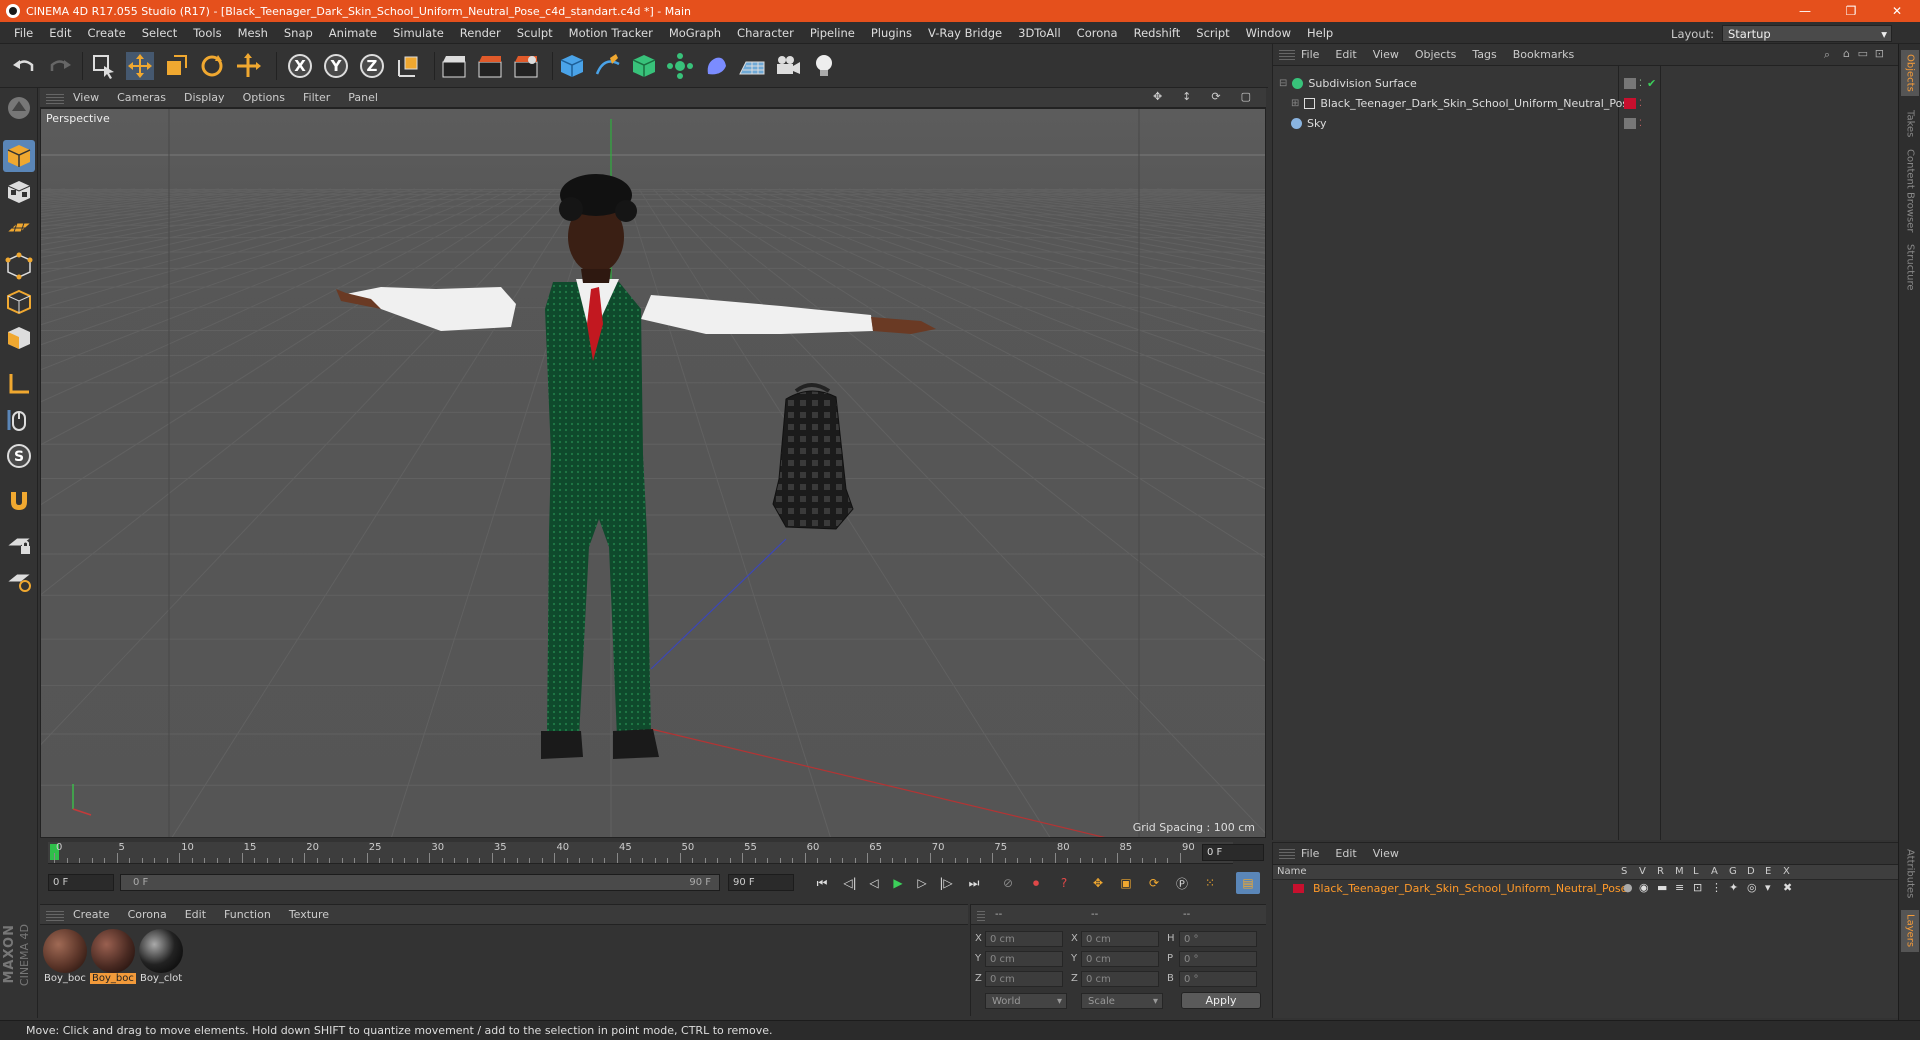 The width and height of the screenshot is (1920, 1040). I want to click on expression-toggle-icon: ▾, so click(1768, 887).